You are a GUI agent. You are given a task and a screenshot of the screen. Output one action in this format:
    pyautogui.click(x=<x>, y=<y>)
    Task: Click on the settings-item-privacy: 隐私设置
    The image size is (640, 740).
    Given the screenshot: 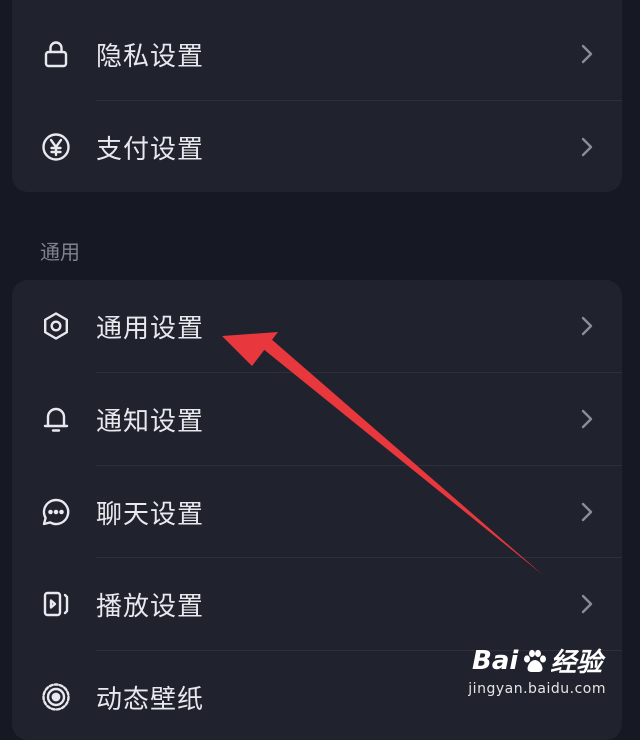 What is the action you would take?
    pyautogui.click(x=317, y=54)
    